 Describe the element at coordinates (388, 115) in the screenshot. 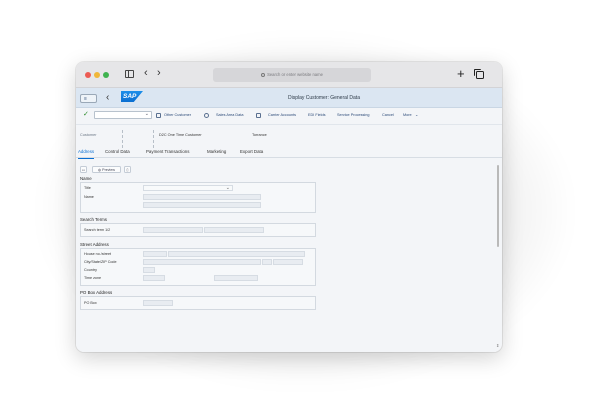

I see `toolbar-cancel: Cancel` at that location.